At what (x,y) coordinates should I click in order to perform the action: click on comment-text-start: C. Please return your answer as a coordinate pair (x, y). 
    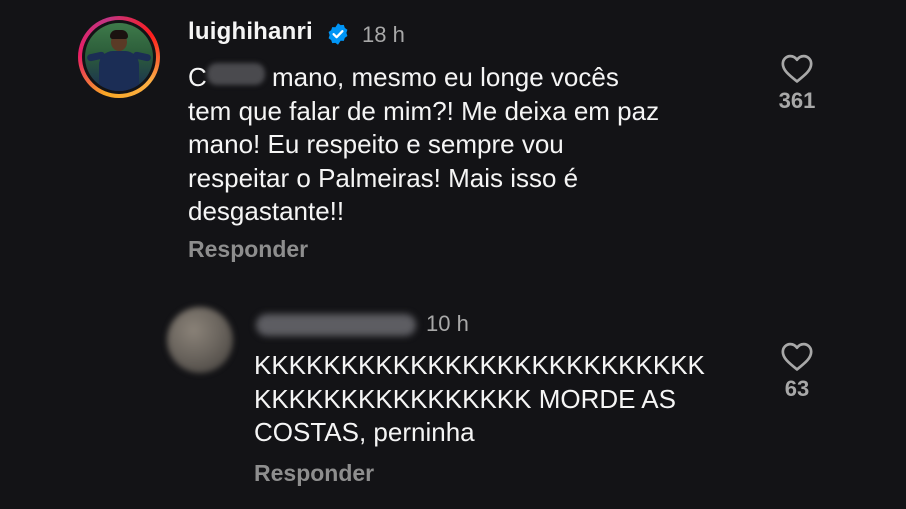
    Looking at the image, I should click on (197, 77).